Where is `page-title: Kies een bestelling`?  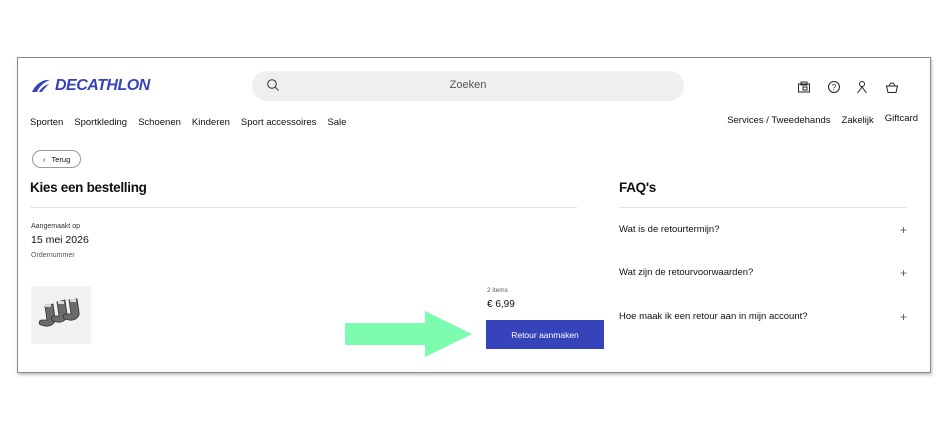
page-title: Kies een bestelling is located at coordinates (88, 187).